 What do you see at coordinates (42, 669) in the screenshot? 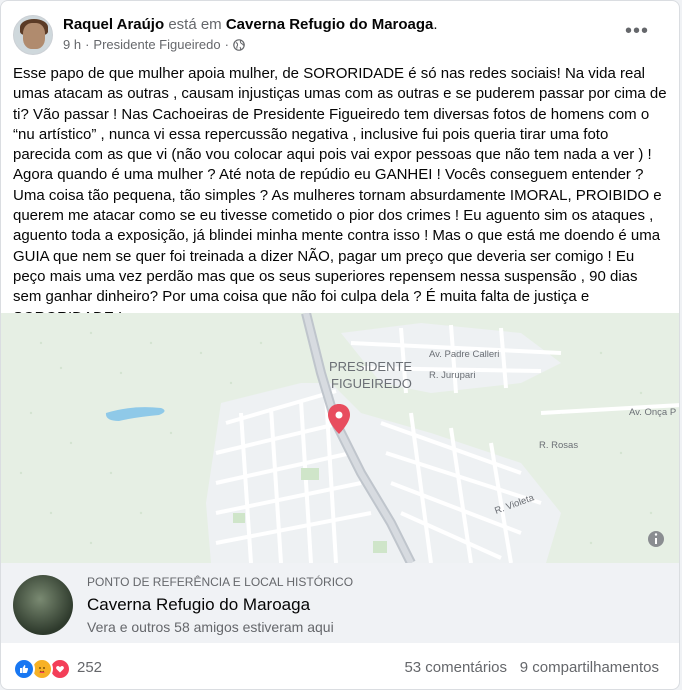
I see `reactions-group` at bounding box center [42, 669].